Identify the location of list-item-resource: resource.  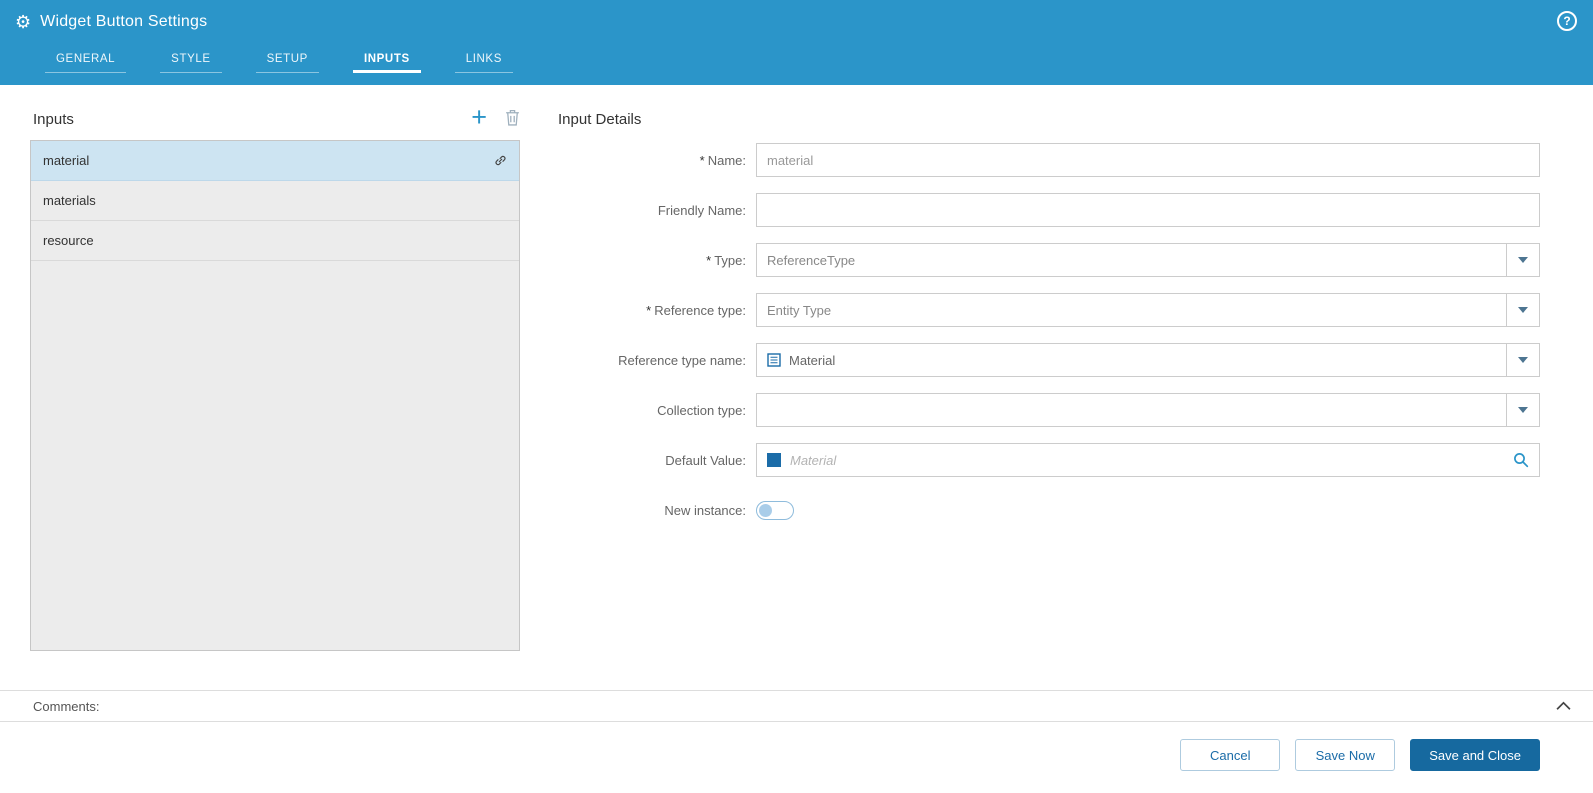
(275, 241).